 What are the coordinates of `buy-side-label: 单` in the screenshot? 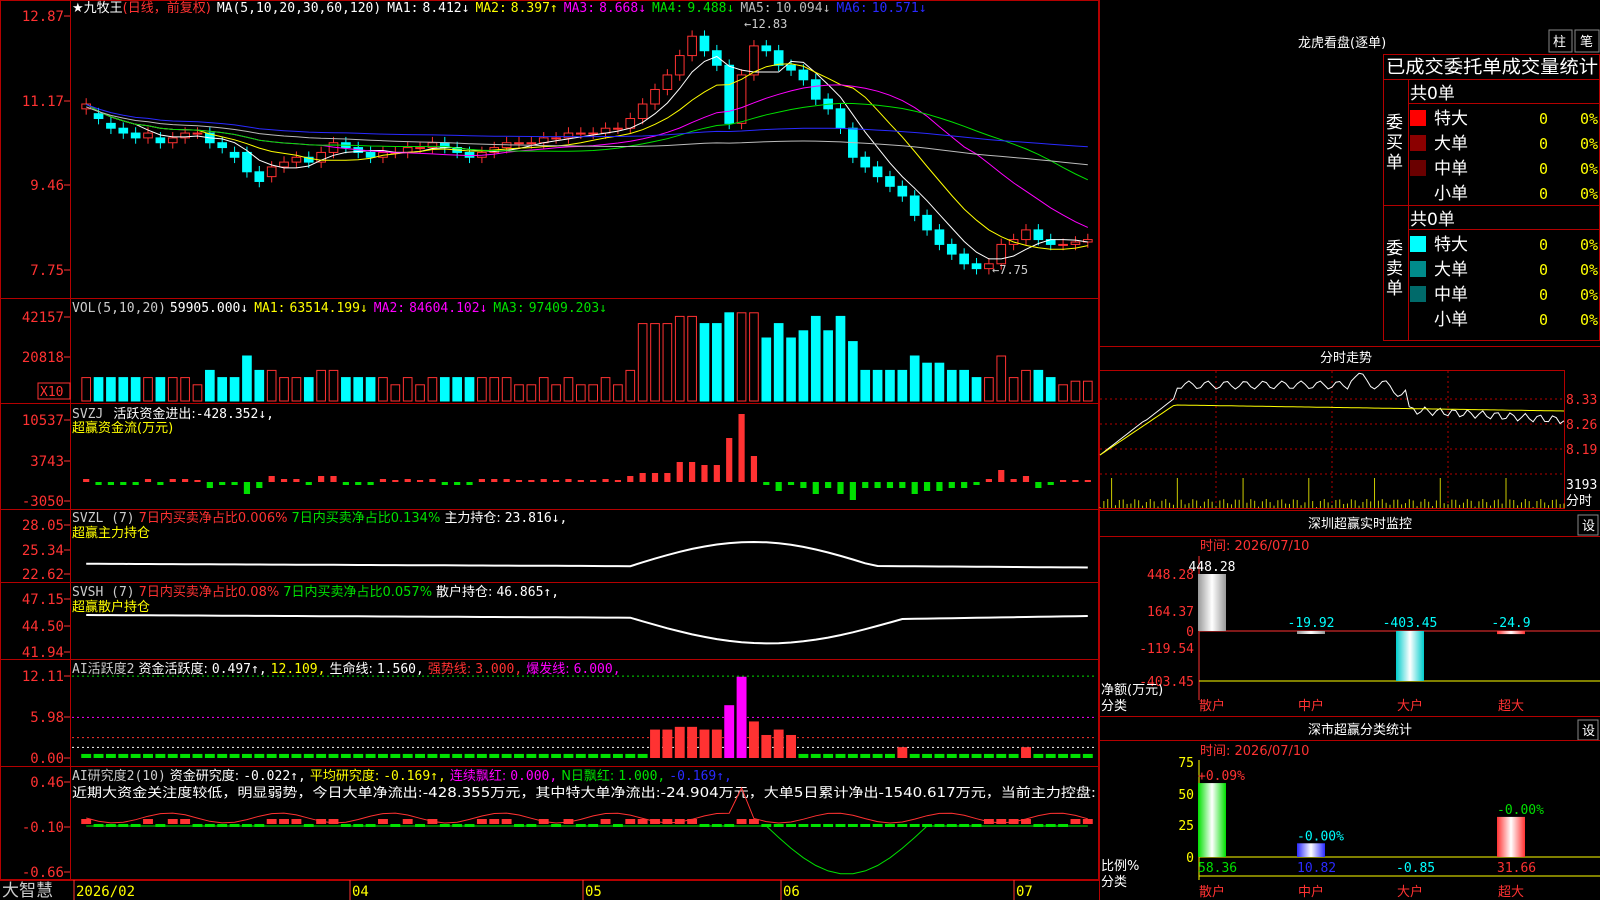 It's located at (1394, 163).